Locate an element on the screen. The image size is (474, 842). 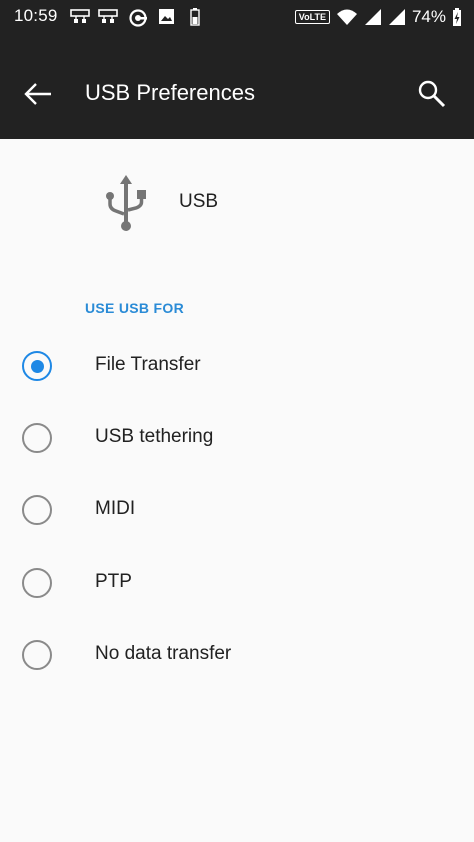
wifi-icon is located at coordinates (346, 17).